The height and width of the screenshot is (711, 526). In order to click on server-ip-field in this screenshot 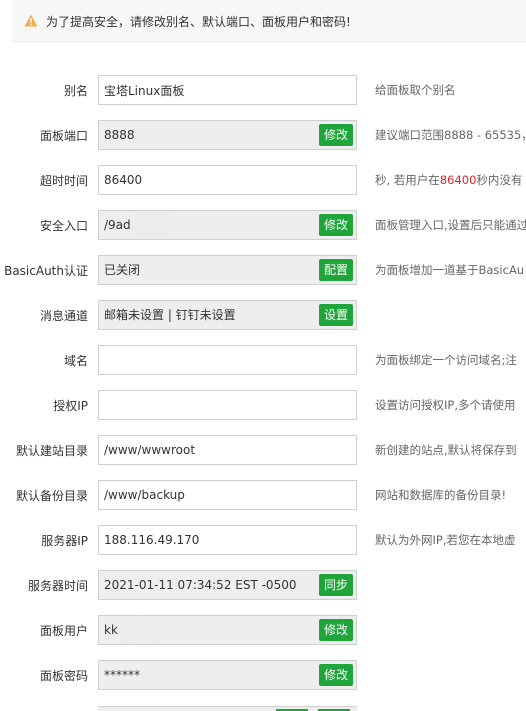, I will do `click(227, 540)`.